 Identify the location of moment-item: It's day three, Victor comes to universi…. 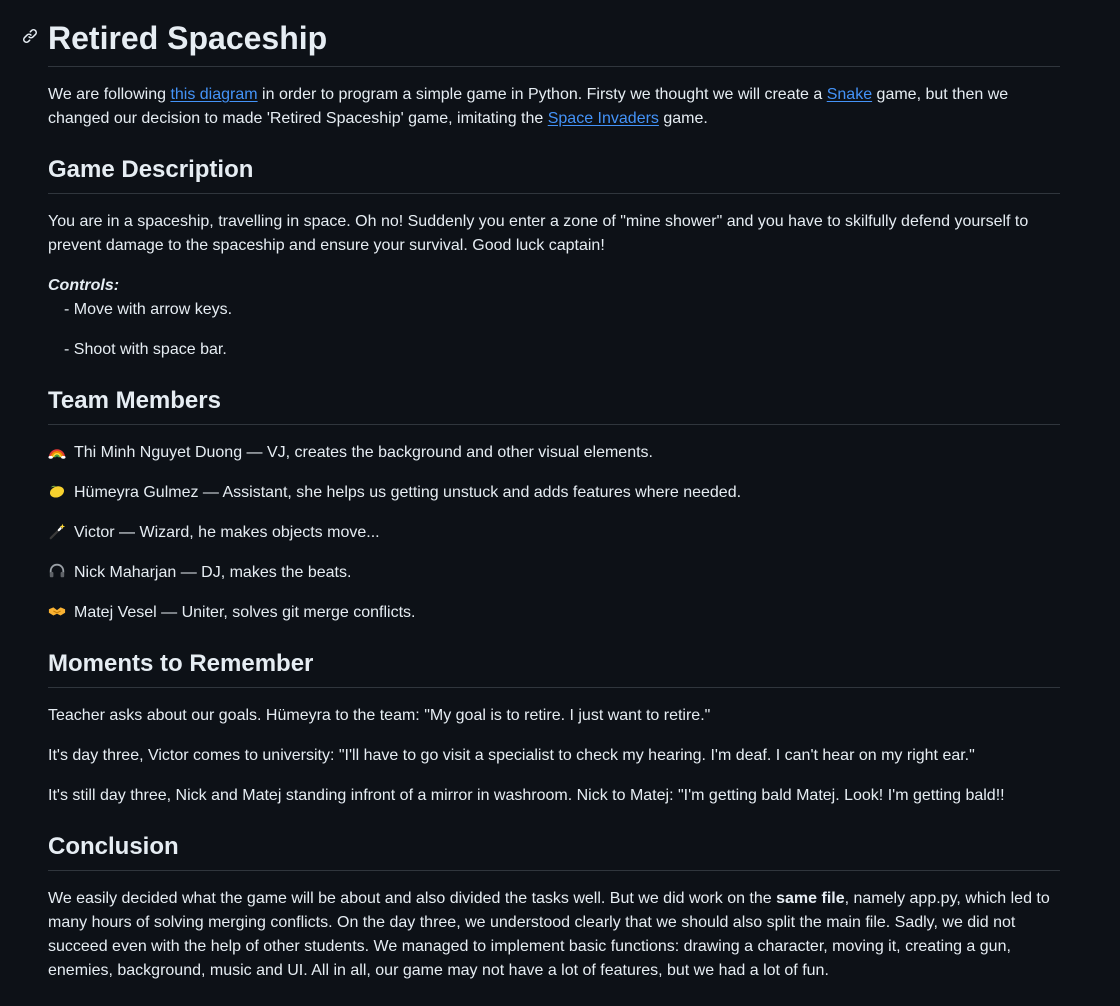
(511, 755).